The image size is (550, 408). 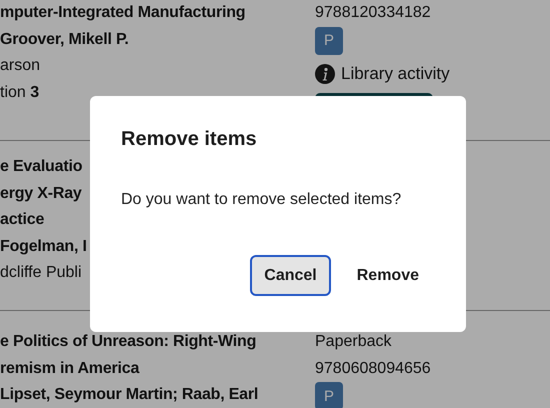 What do you see at coordinates (41, 167) in the screenshot?
I see `book-title: e Evaluatio` at bounding box center [41, 167].